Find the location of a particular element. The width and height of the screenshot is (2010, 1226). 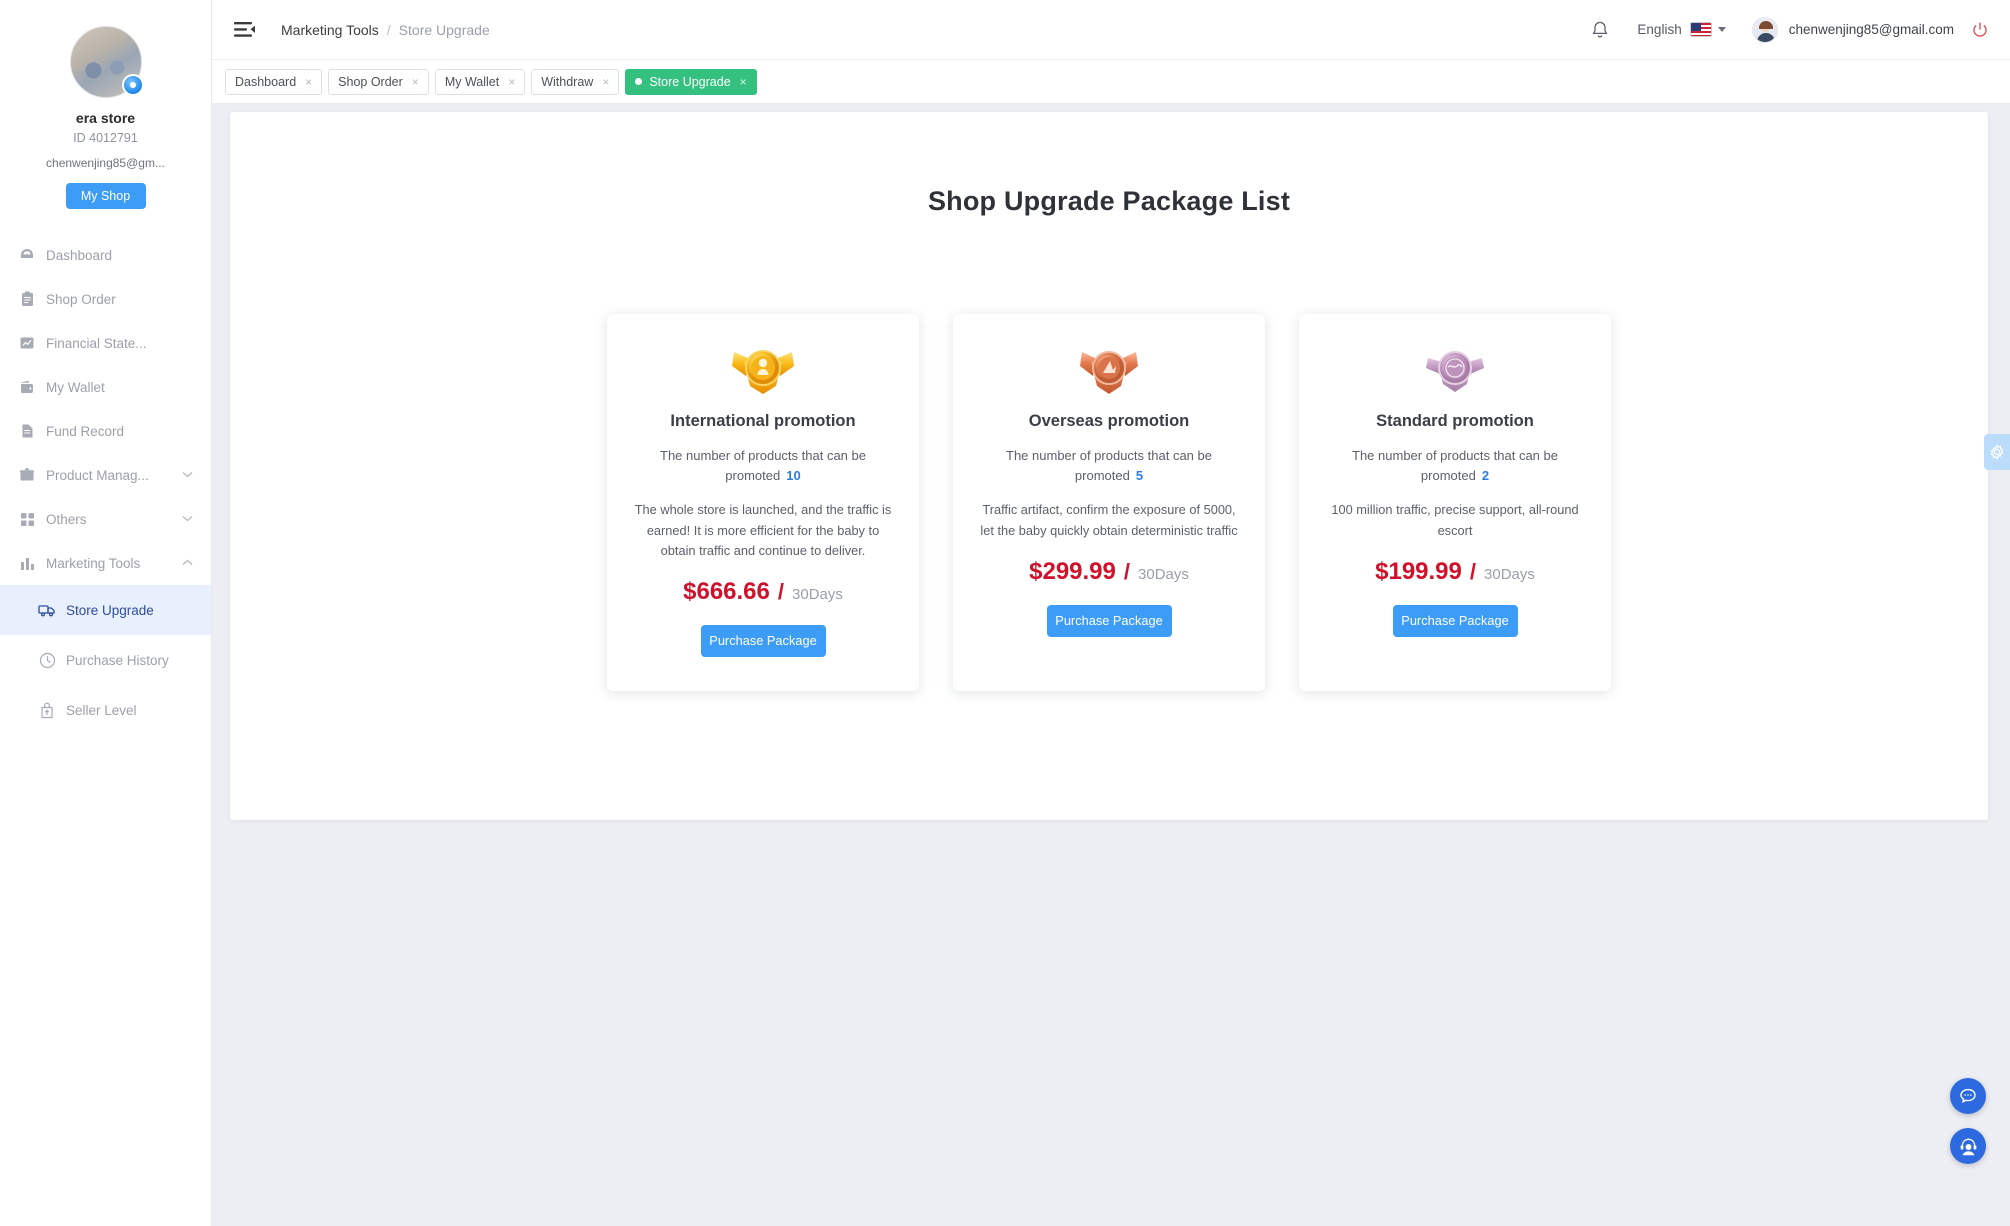

tab-dashboard: Dashboard × is located at coordinates (274, 81).